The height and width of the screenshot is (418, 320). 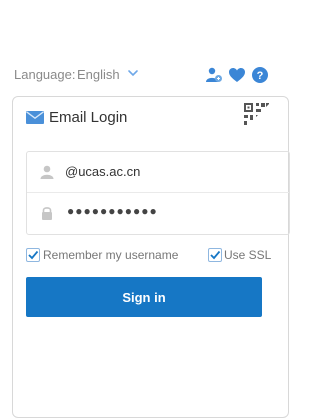 I want to click on remember-checkbox, so click(x=33, y=255).